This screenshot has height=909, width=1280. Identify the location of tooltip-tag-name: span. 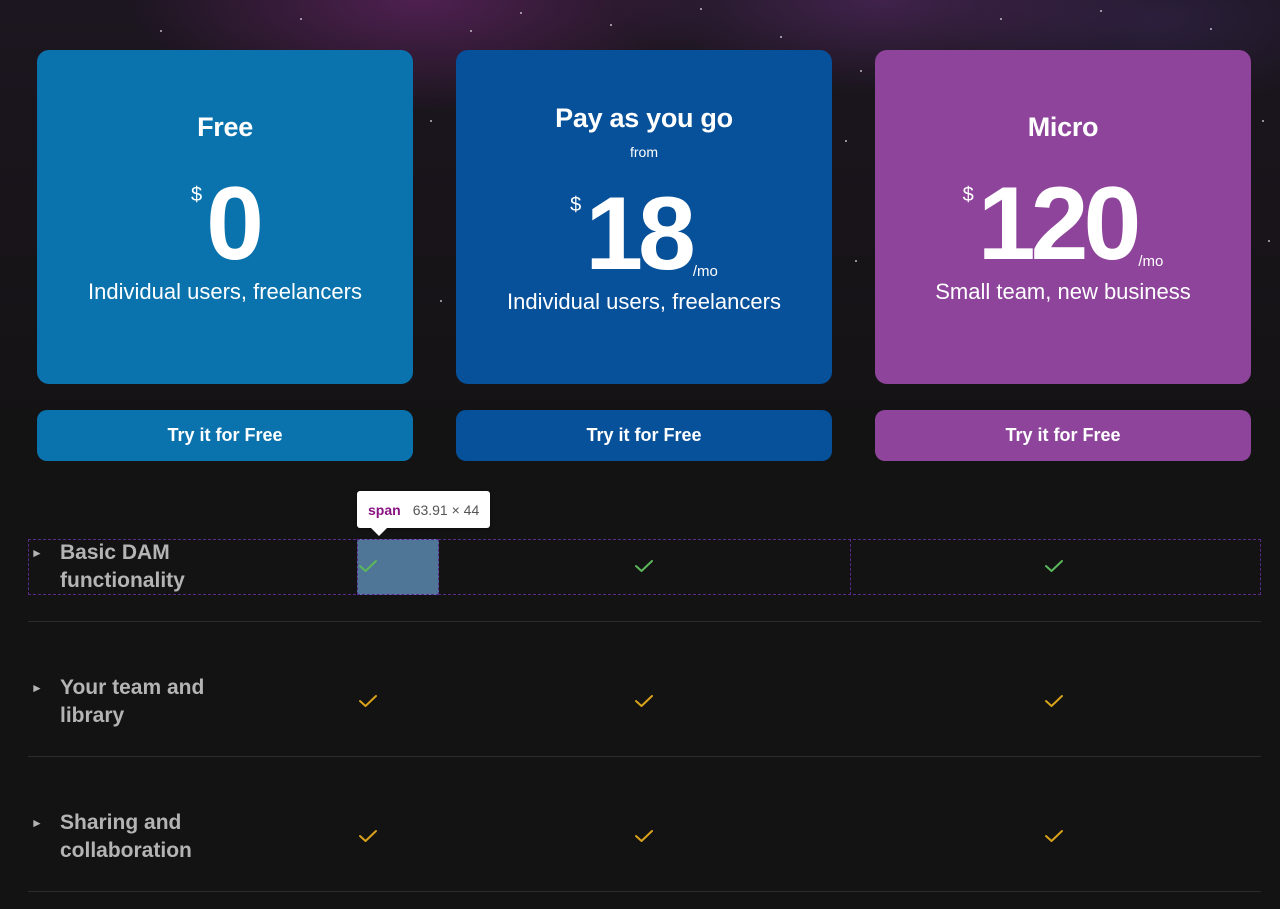
(384, 509).